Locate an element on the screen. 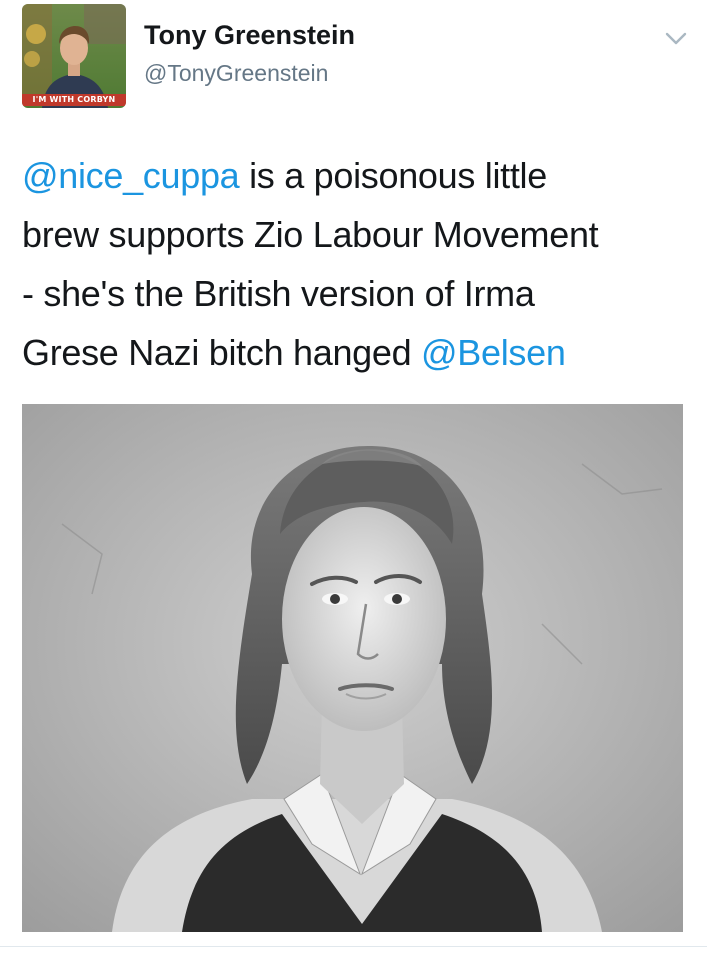 The width and height of the screenshot is (707, 959). tweet-text-line: Grese Nazi bitch hanged @Belsen is located at coordinates (357, 352).